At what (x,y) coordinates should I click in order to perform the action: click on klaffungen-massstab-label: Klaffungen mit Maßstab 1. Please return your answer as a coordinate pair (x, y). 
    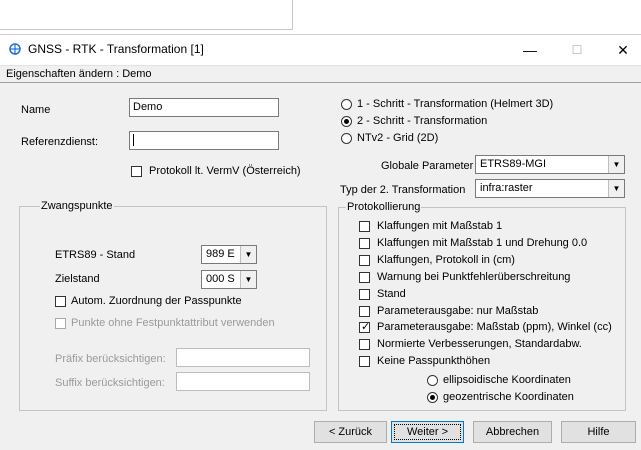
    Looking at the image, I should click on (440, 226).